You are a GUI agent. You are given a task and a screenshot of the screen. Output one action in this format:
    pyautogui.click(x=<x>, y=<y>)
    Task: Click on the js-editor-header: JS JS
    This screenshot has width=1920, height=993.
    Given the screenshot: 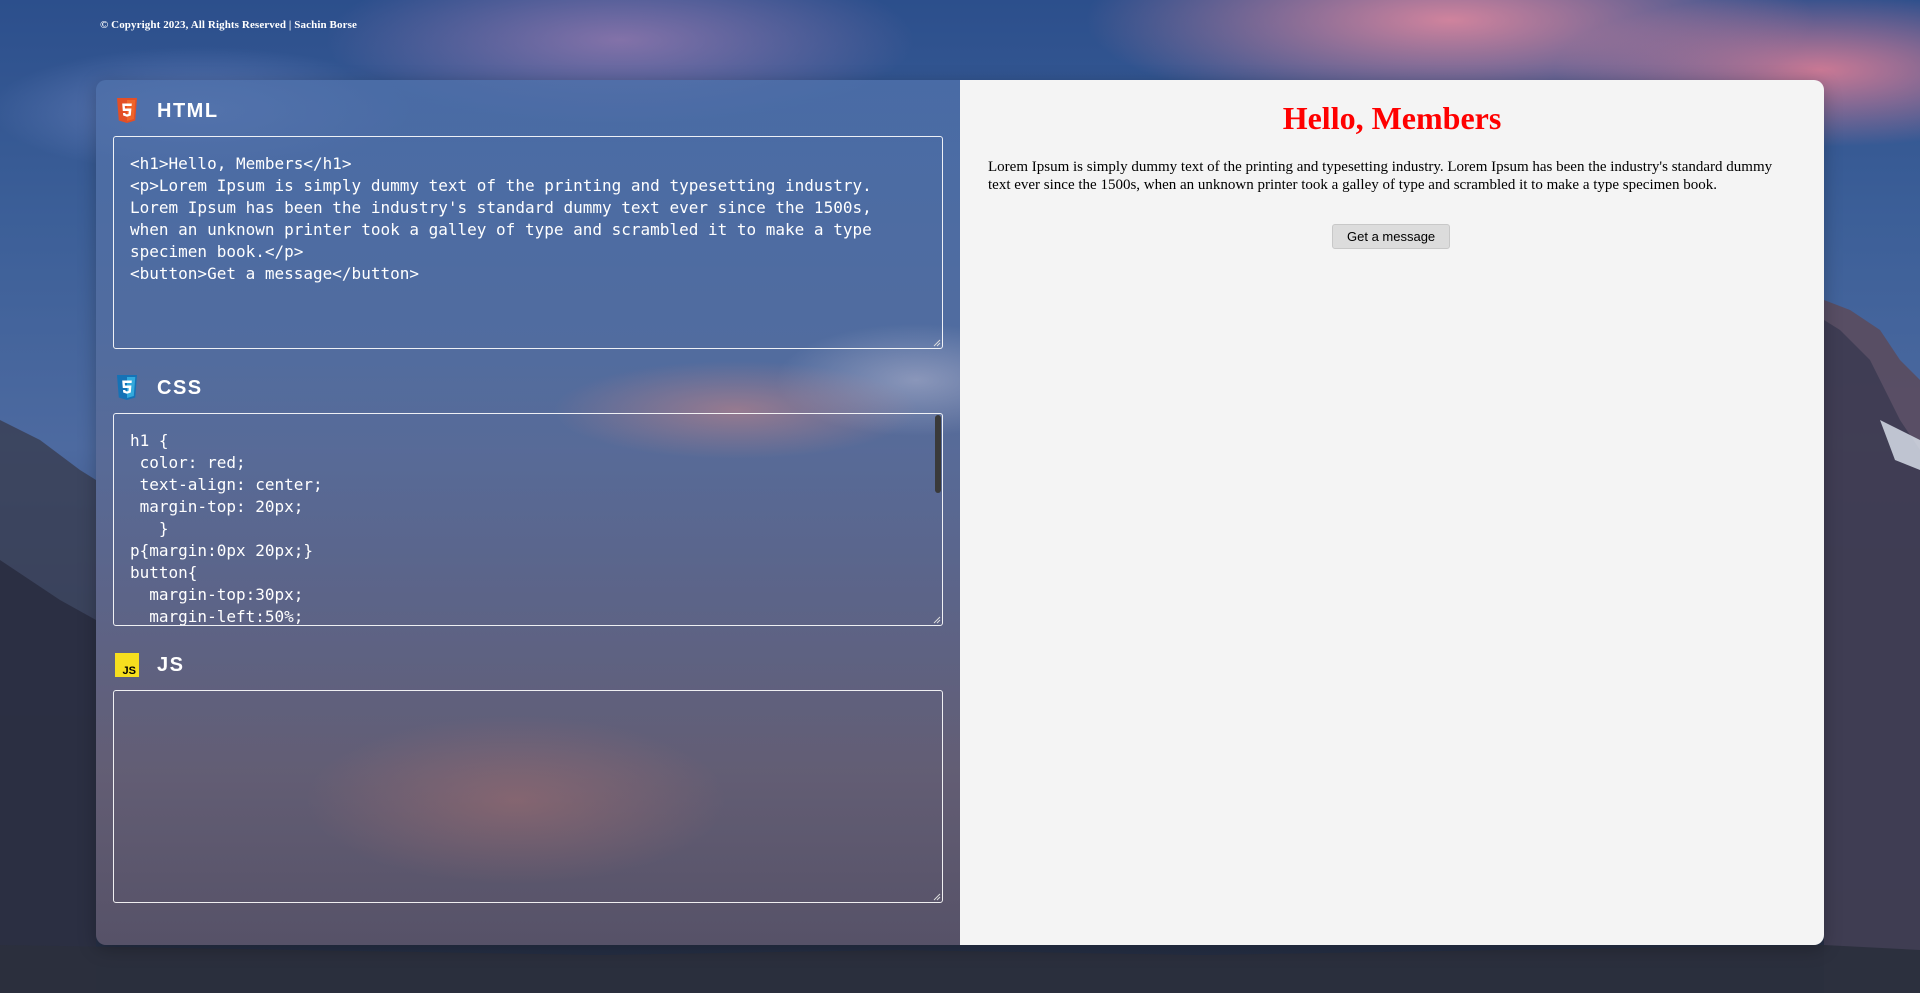 What is the action you would take?
    pyautogui.click(x=528, y=665)
    